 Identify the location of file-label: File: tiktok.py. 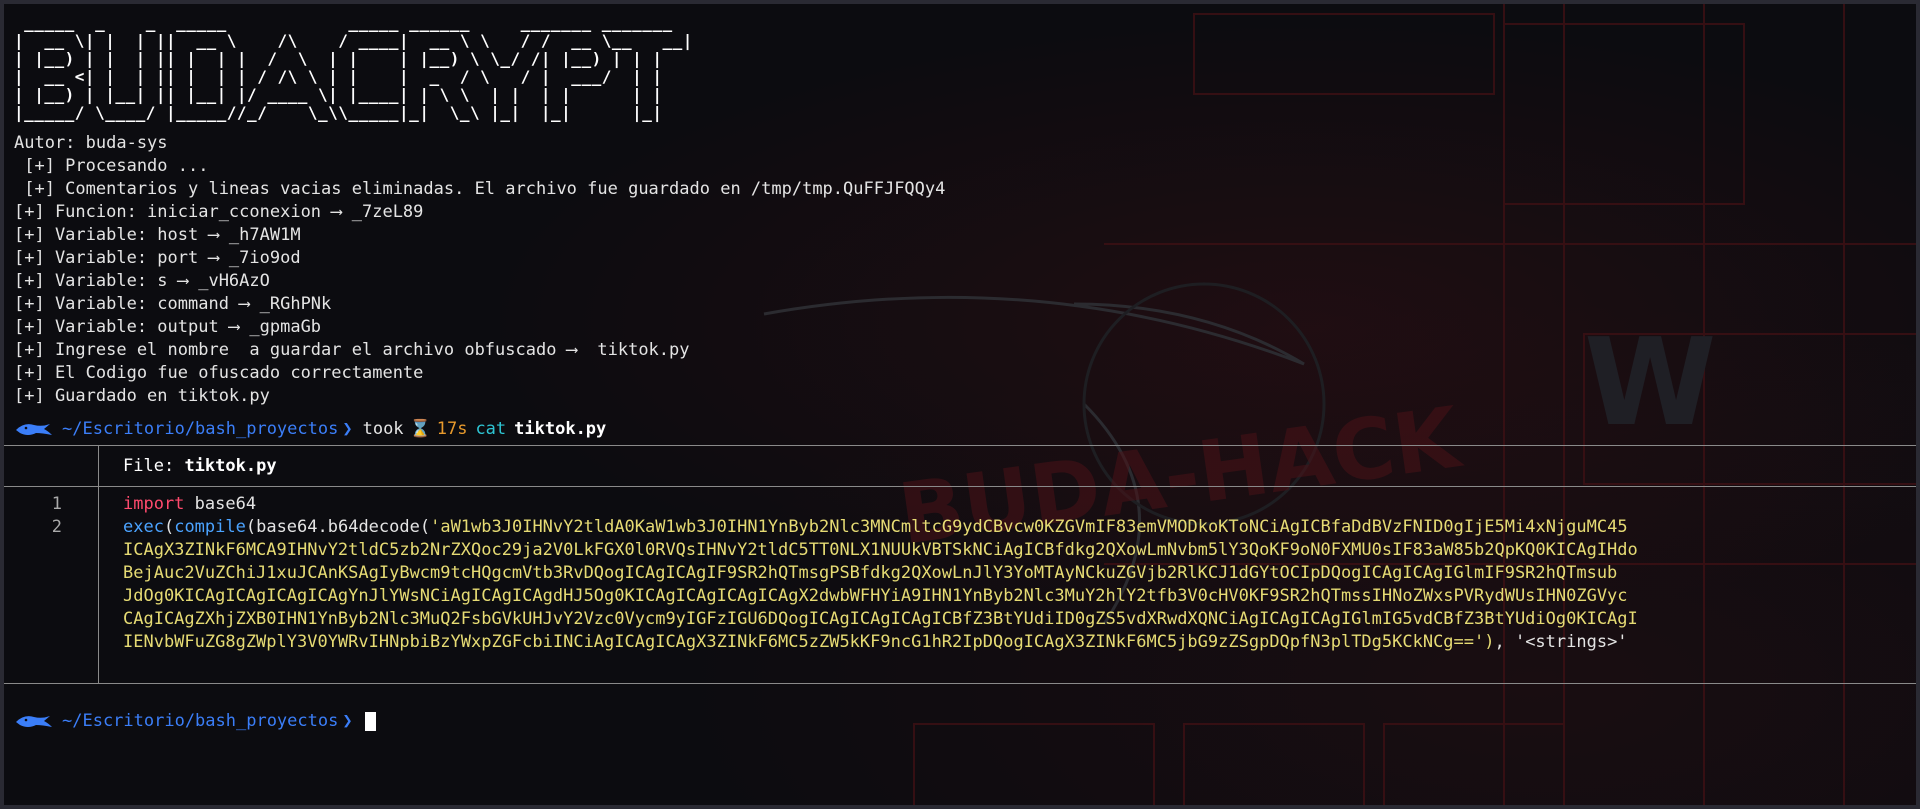
(188, 466).